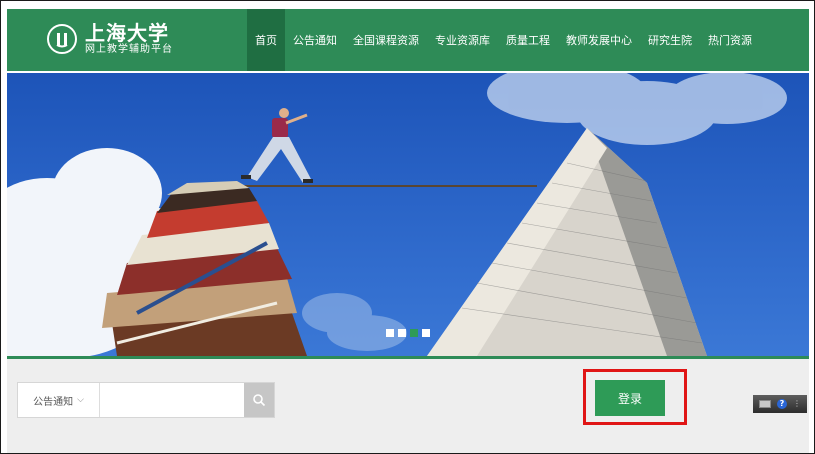 The width and height of the screenshot is (815, 454). What do you see at coordinates (172, 400) in the screenshot?
I see `search-input` at bounding box center [172, 400].